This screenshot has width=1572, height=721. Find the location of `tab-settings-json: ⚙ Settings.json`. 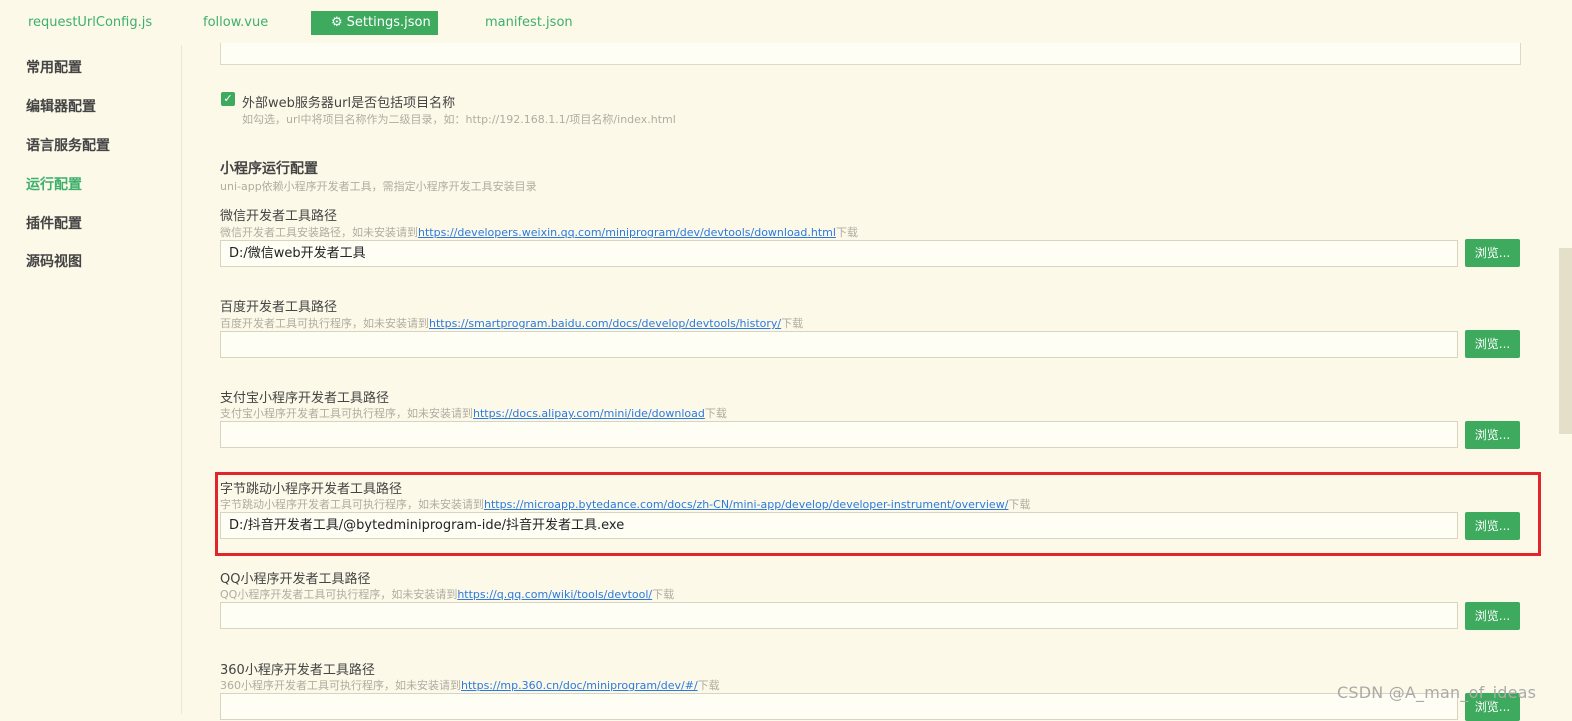

tab-settings-json: ⚙ Settings.json is located at coordinates (374, 23).